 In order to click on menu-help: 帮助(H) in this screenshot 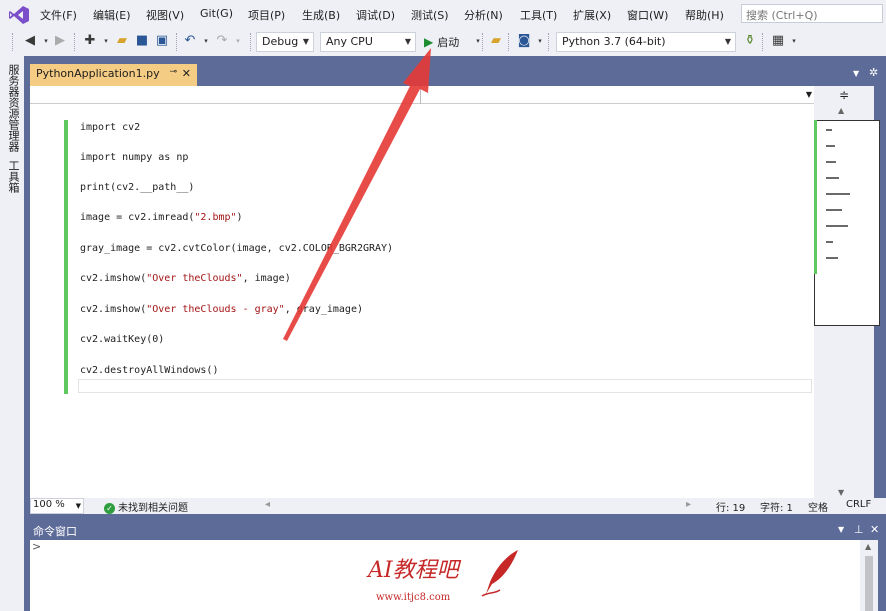, I will do `click(704, 15)`.